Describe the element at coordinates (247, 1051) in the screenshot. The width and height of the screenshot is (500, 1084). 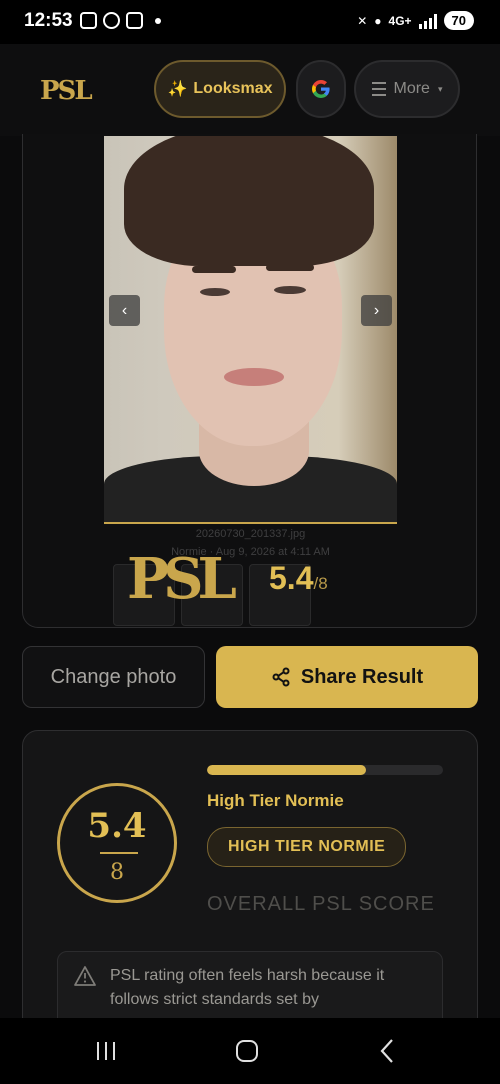
I see `home-button` at that location.